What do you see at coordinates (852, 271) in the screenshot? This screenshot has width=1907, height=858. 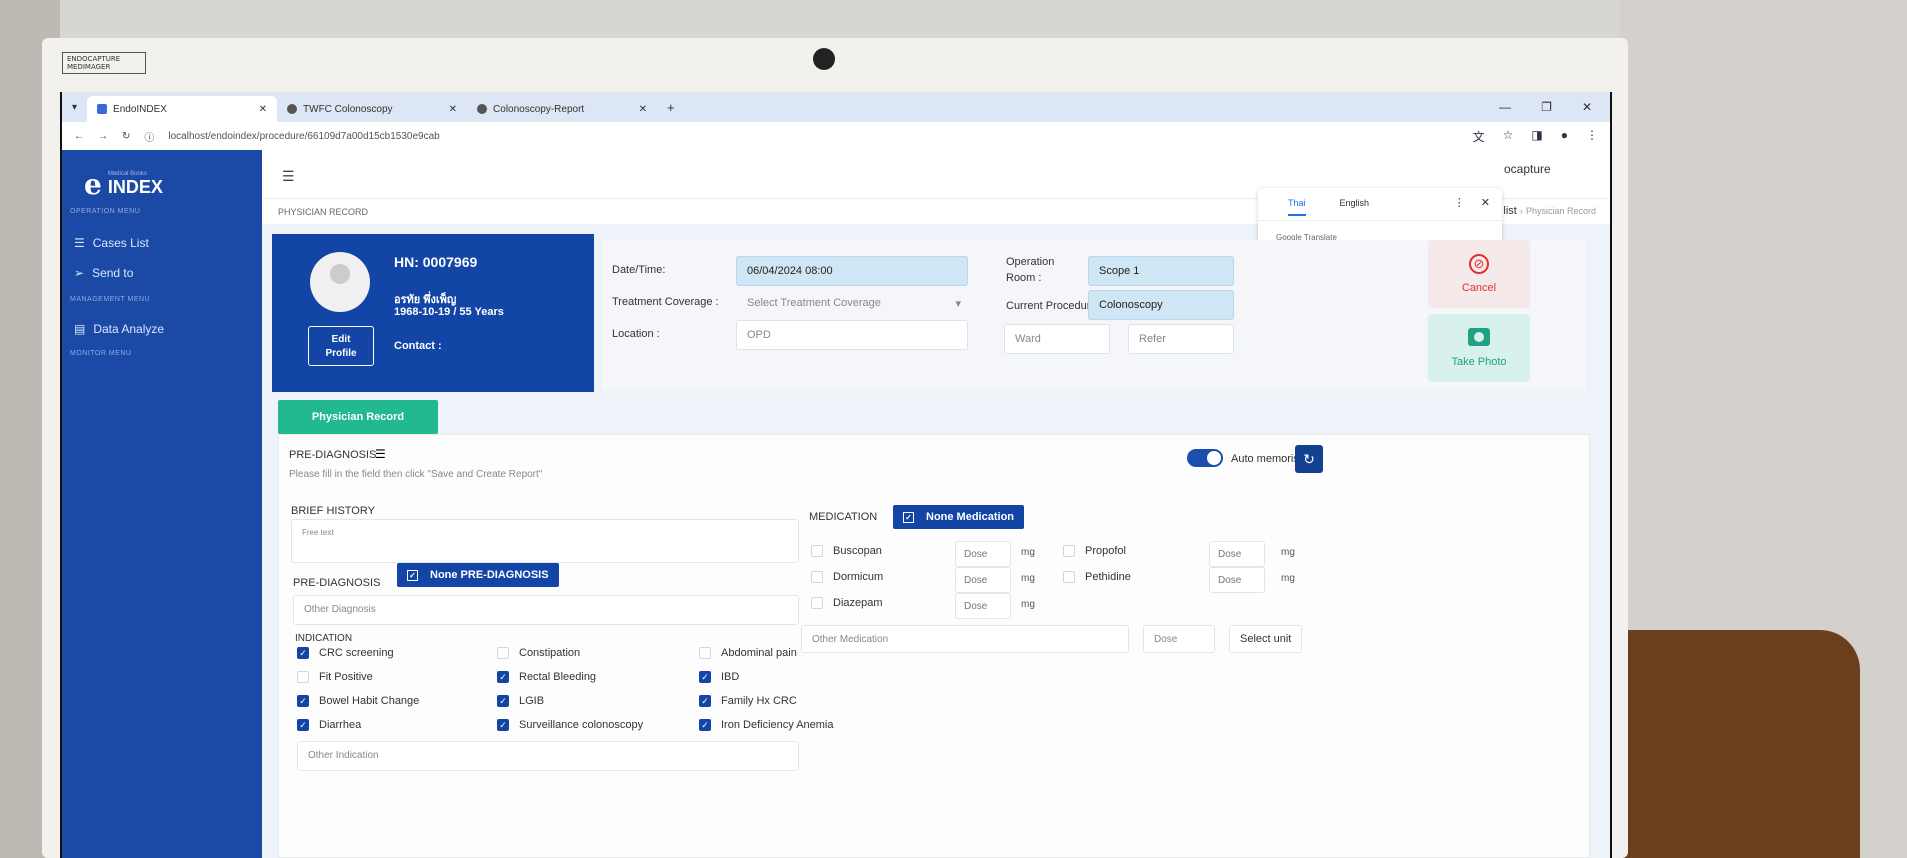 I see `datetime-field: 06/04/2024 08:00` at bounding box center [852, 271].